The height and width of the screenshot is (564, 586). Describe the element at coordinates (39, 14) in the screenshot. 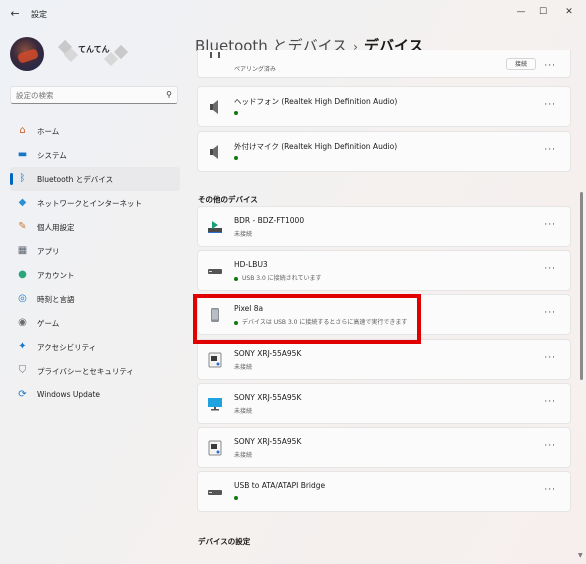

I see `app-title: 設定` at that location.